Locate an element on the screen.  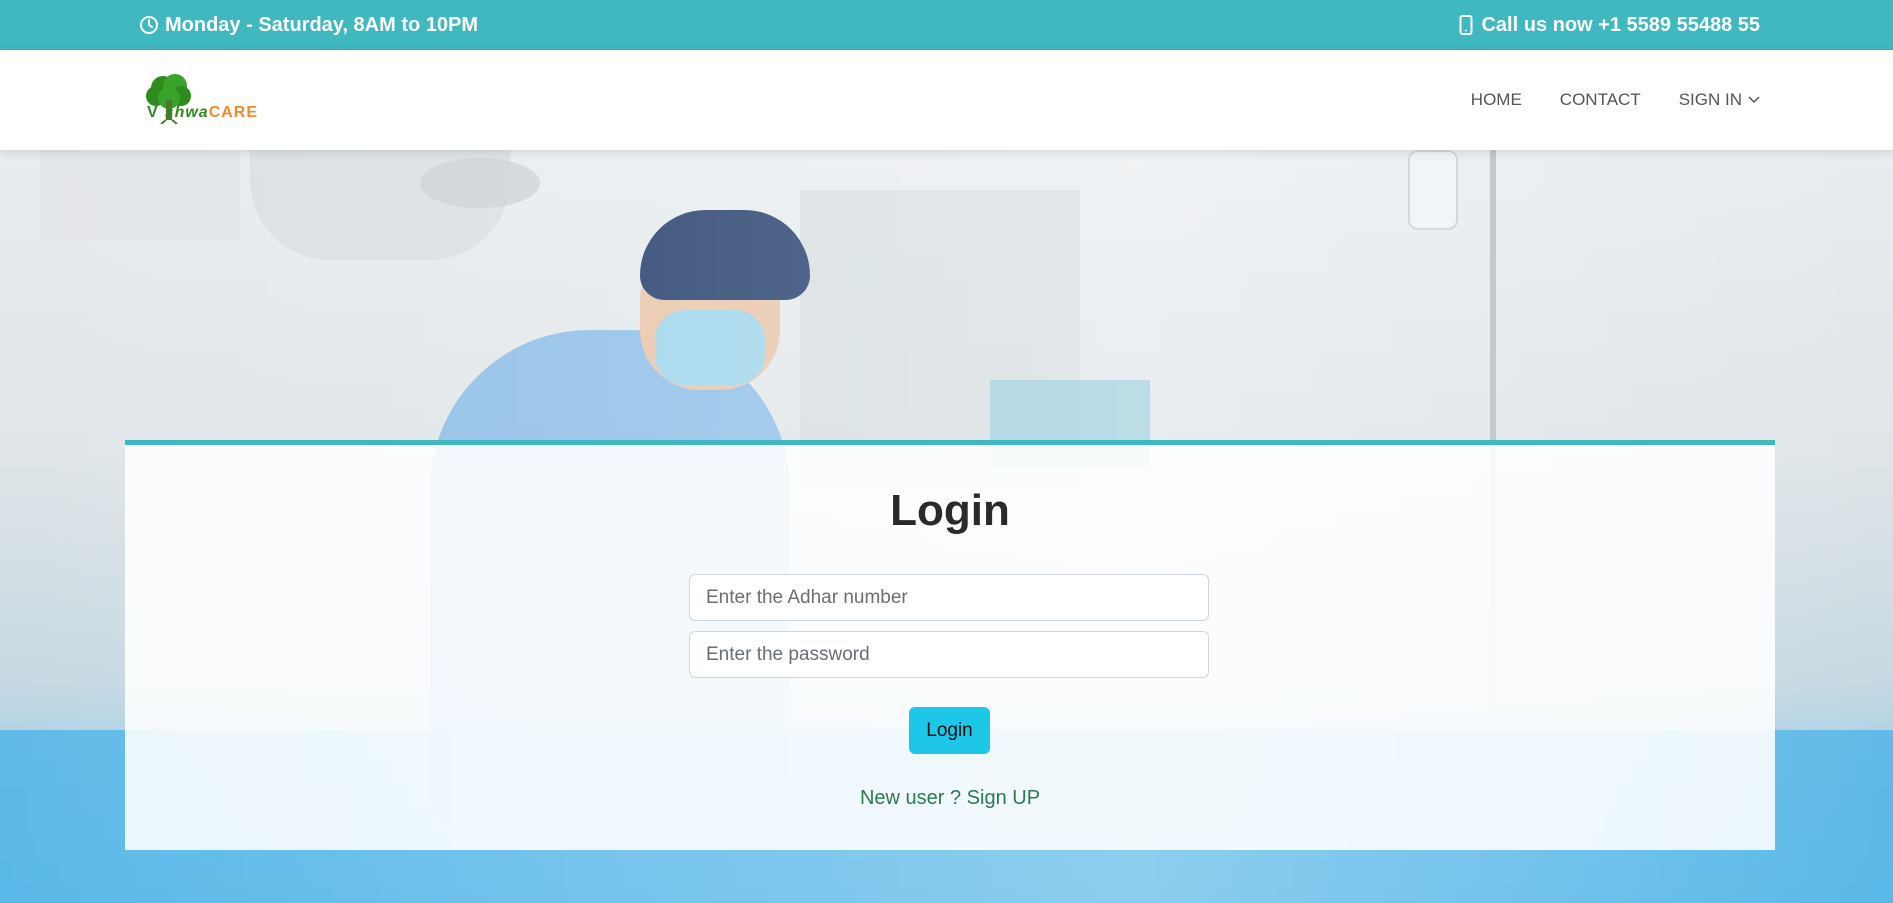
clock-icon is located at coordinates (149, 25).